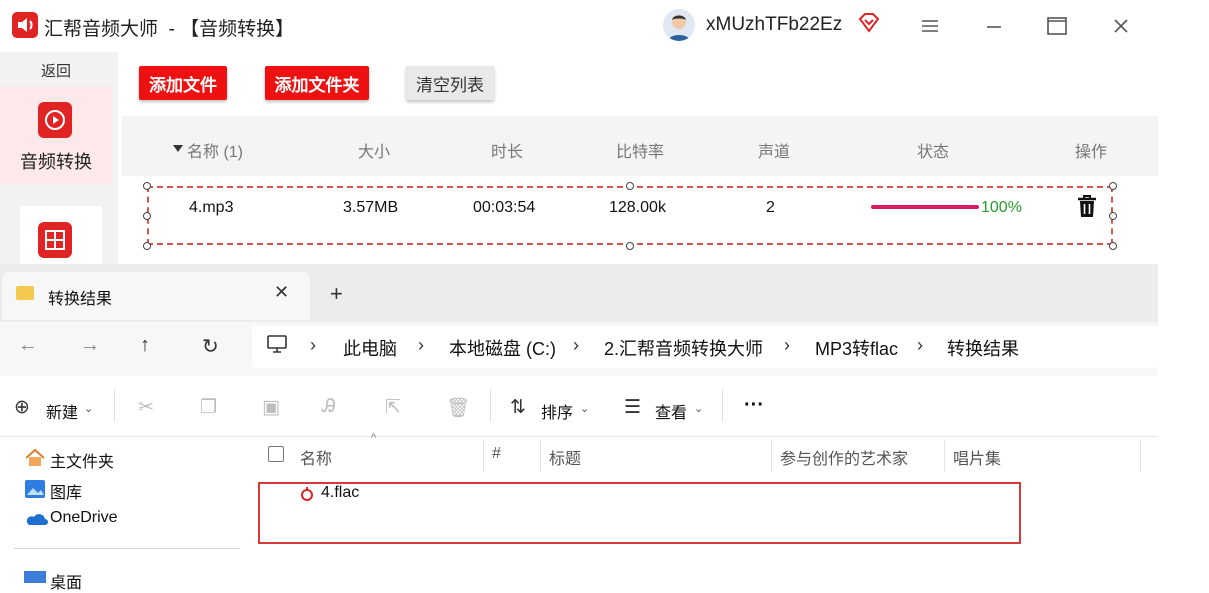 The image size is (1209, 593). Describe the element at coordinates (565, 457) in the screenshot. I see `column-title: 标题` at that location.